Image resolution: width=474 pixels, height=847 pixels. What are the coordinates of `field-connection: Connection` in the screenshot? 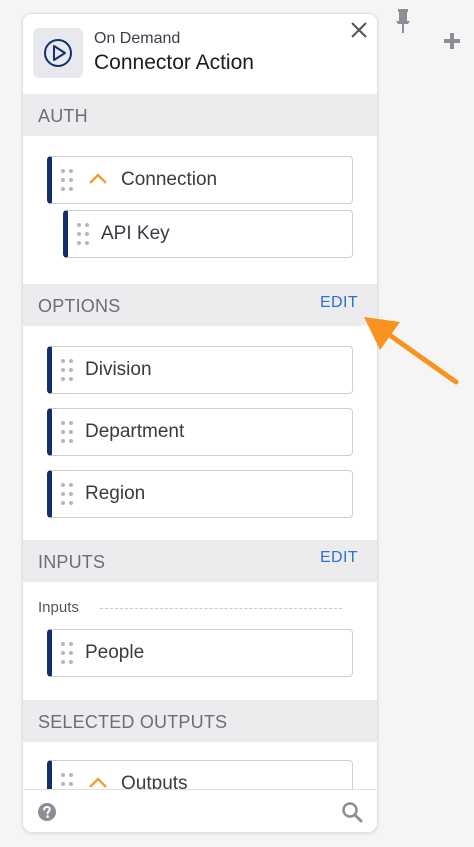 It's located at (200, 180).